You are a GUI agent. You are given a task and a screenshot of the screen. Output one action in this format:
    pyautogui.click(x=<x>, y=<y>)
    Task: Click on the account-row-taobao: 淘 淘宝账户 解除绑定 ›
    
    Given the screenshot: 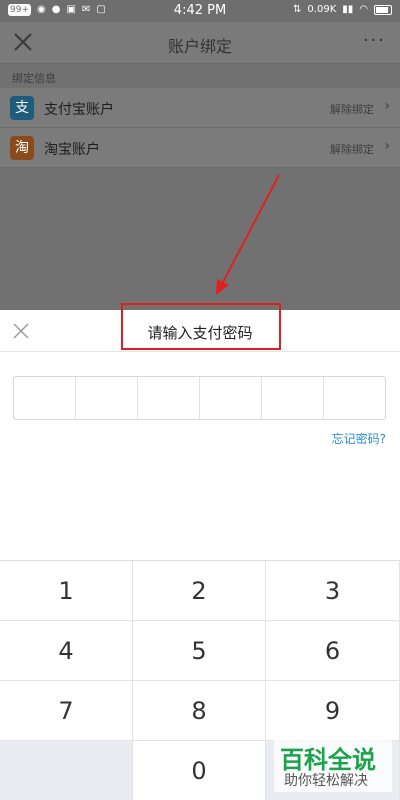 What is the action you would take?
    pyautogui.click(x=200, y=148)
    